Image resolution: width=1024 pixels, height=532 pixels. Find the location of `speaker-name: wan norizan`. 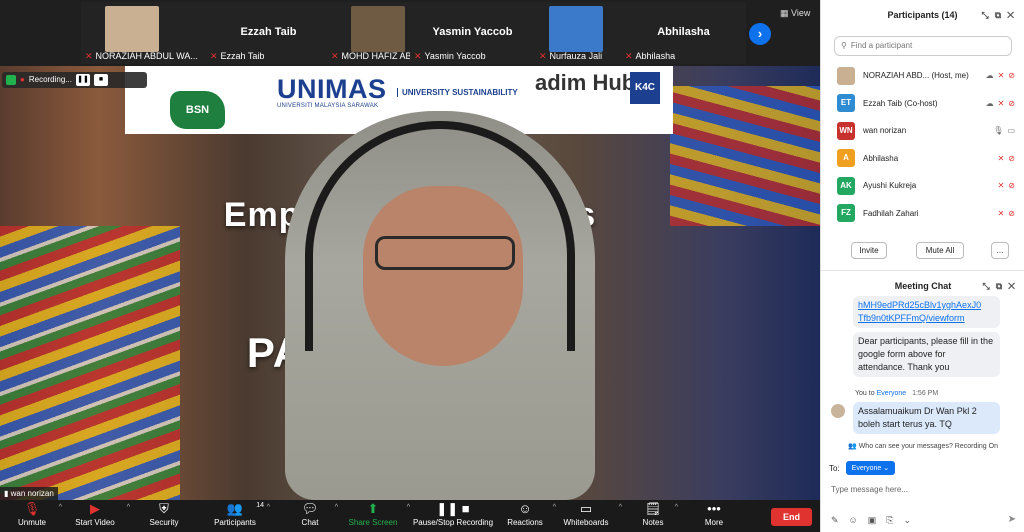

speaker-name: wan norizan is located at coordinates (32, 493).